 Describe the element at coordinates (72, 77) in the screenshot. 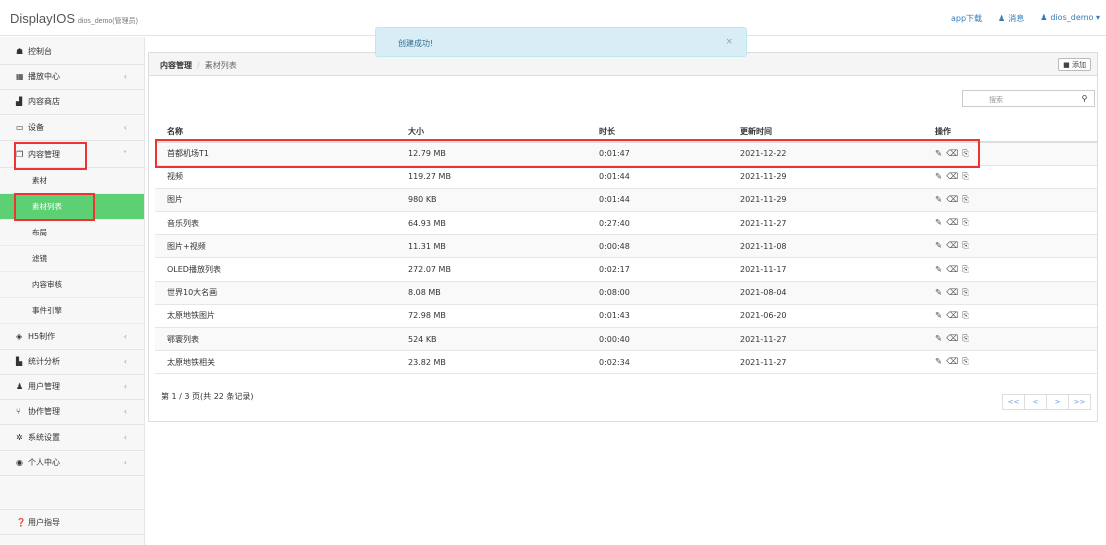

I see `sidebar-item-play-center: ▦ 播放中心 ‹` at that location.